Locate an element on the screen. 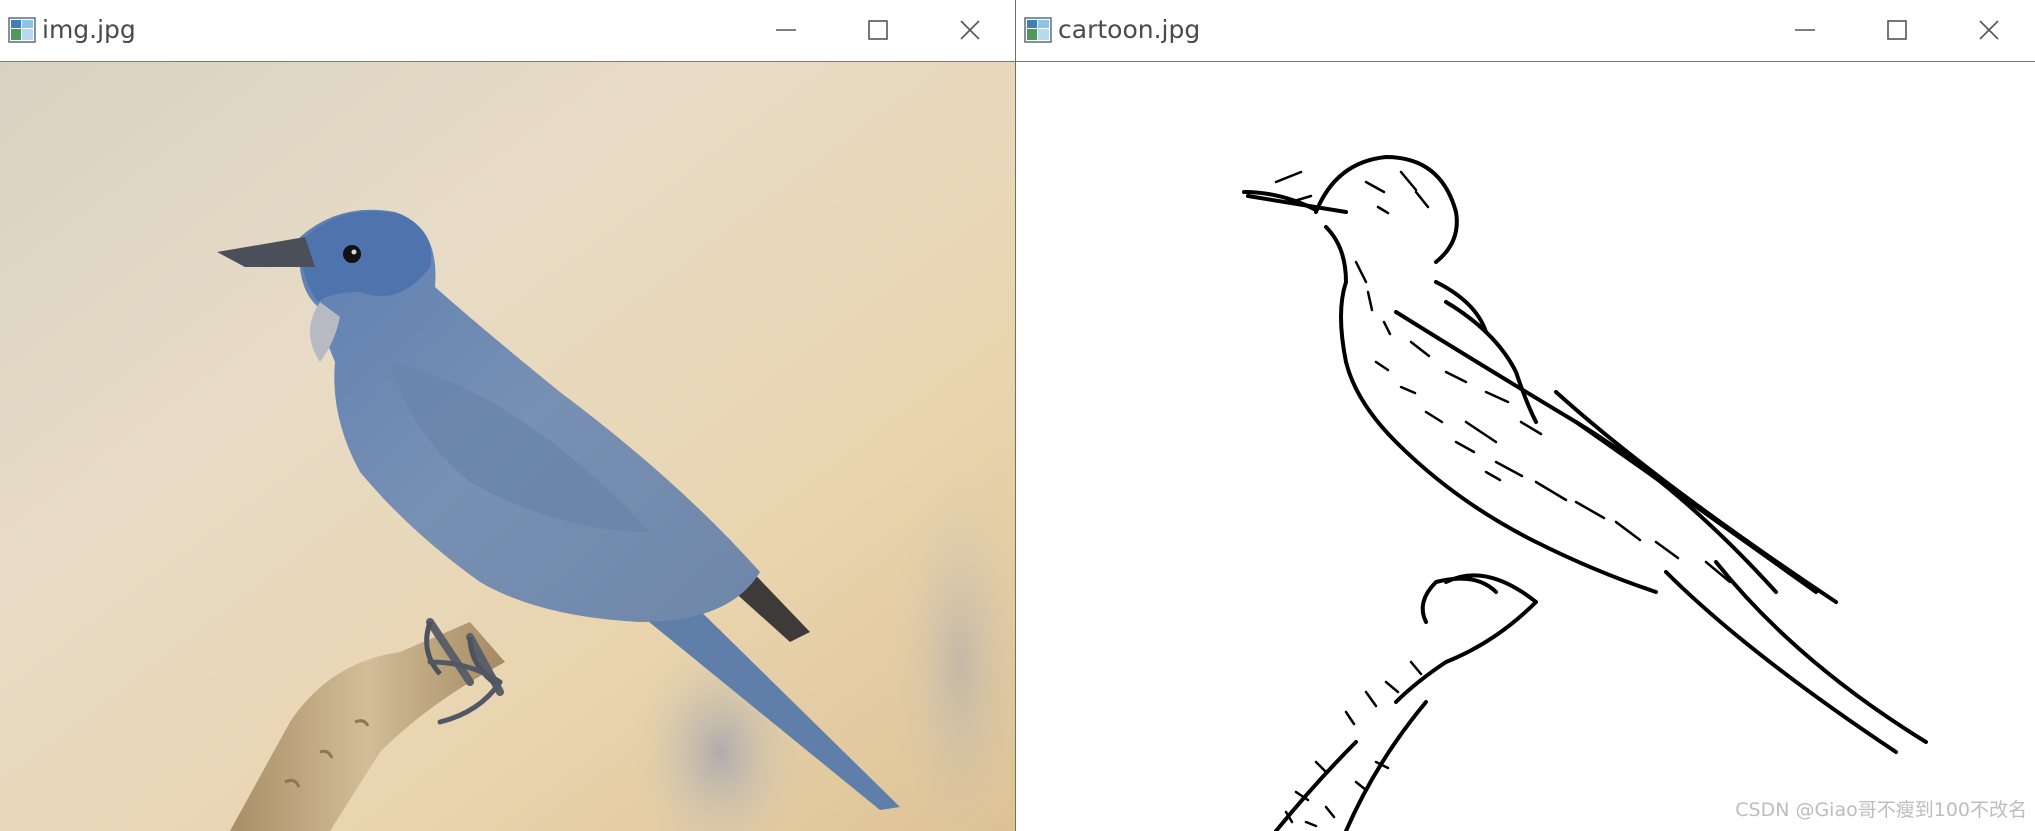 The image size is (2035, 831). watermark: CSDN @Giao哥不瘦到100不改名 is located at coordinates (1881, 810).